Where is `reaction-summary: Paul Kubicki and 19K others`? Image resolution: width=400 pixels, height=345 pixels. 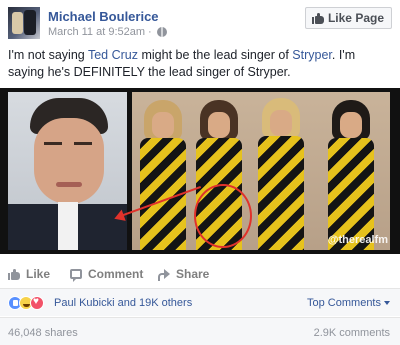
reaction-summary: Paul Kubicki and 19K others is located at coordinates (123, 303).